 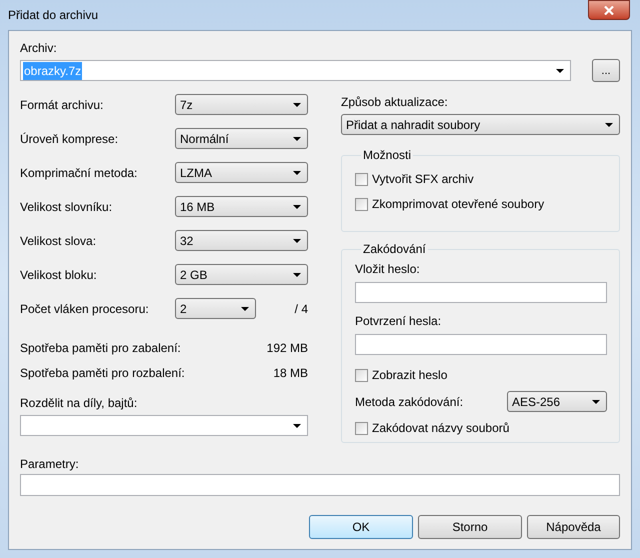 I want to click on dropdown-value: Normální, so click(x=204, y=139).